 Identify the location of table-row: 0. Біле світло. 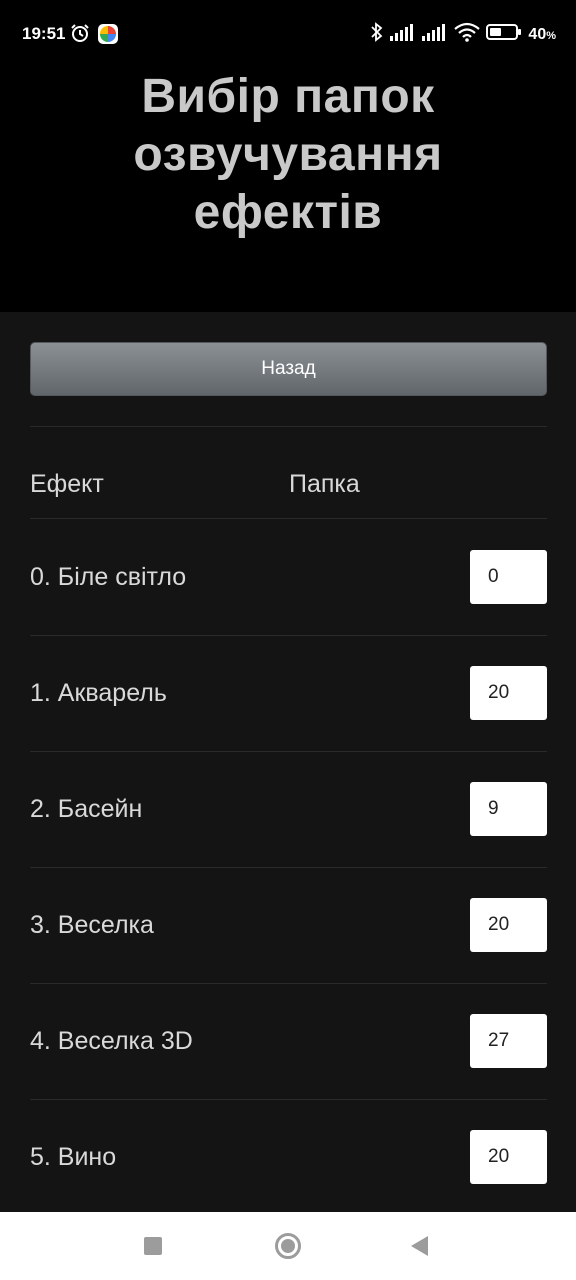
(288, 577).